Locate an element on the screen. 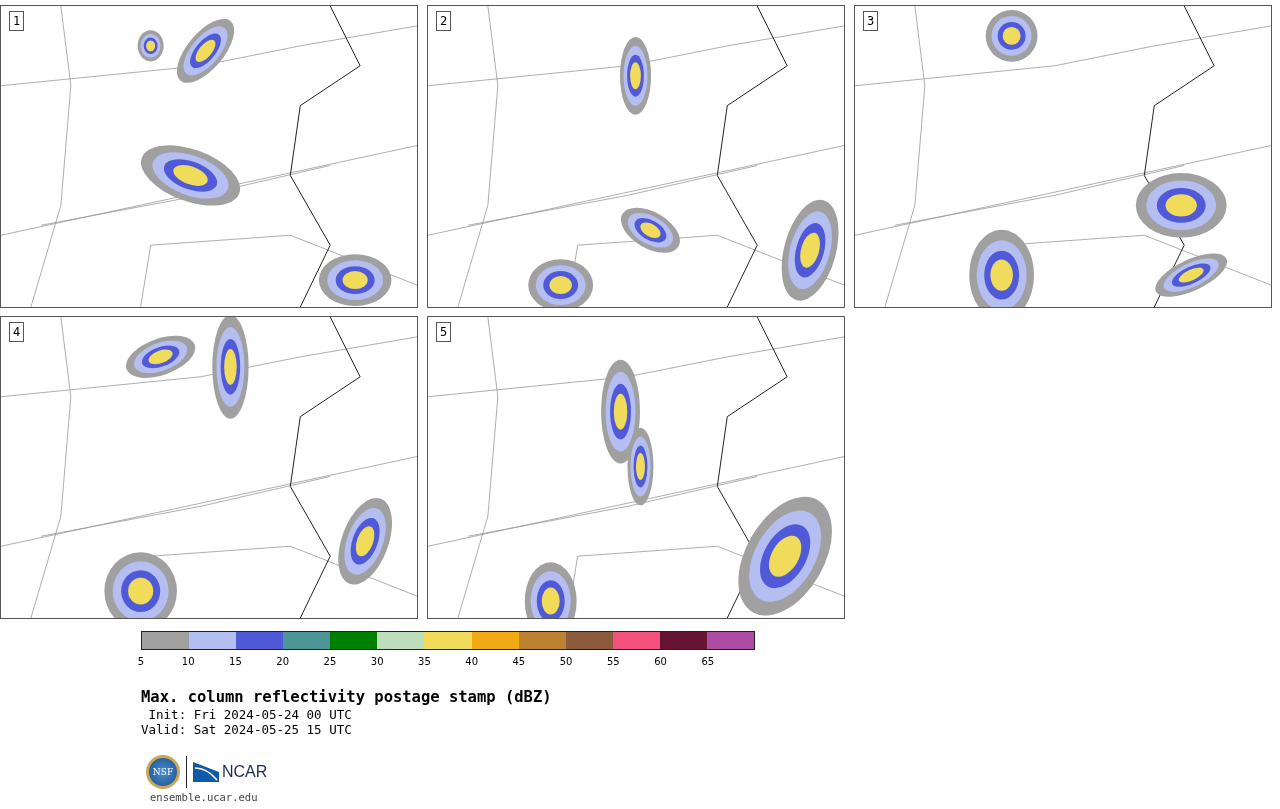 The height and width of the screenshot is (809, 1280). swoosh-icon is located at coordinates (206, 772).